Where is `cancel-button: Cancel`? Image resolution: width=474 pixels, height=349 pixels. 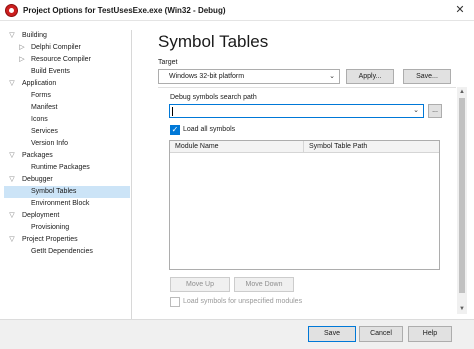
cancel-button: Cancel is located at coordinates (381, 334).